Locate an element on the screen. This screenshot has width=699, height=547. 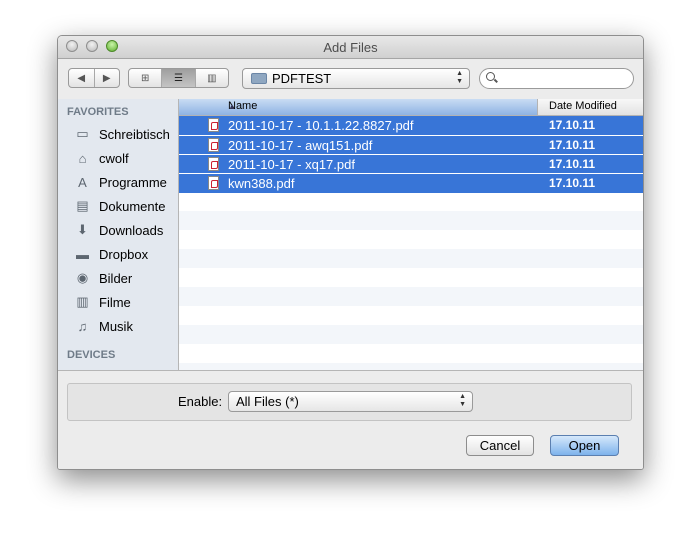
back-forward-control: ◀ ▶ is located at coordinates (94, 78).